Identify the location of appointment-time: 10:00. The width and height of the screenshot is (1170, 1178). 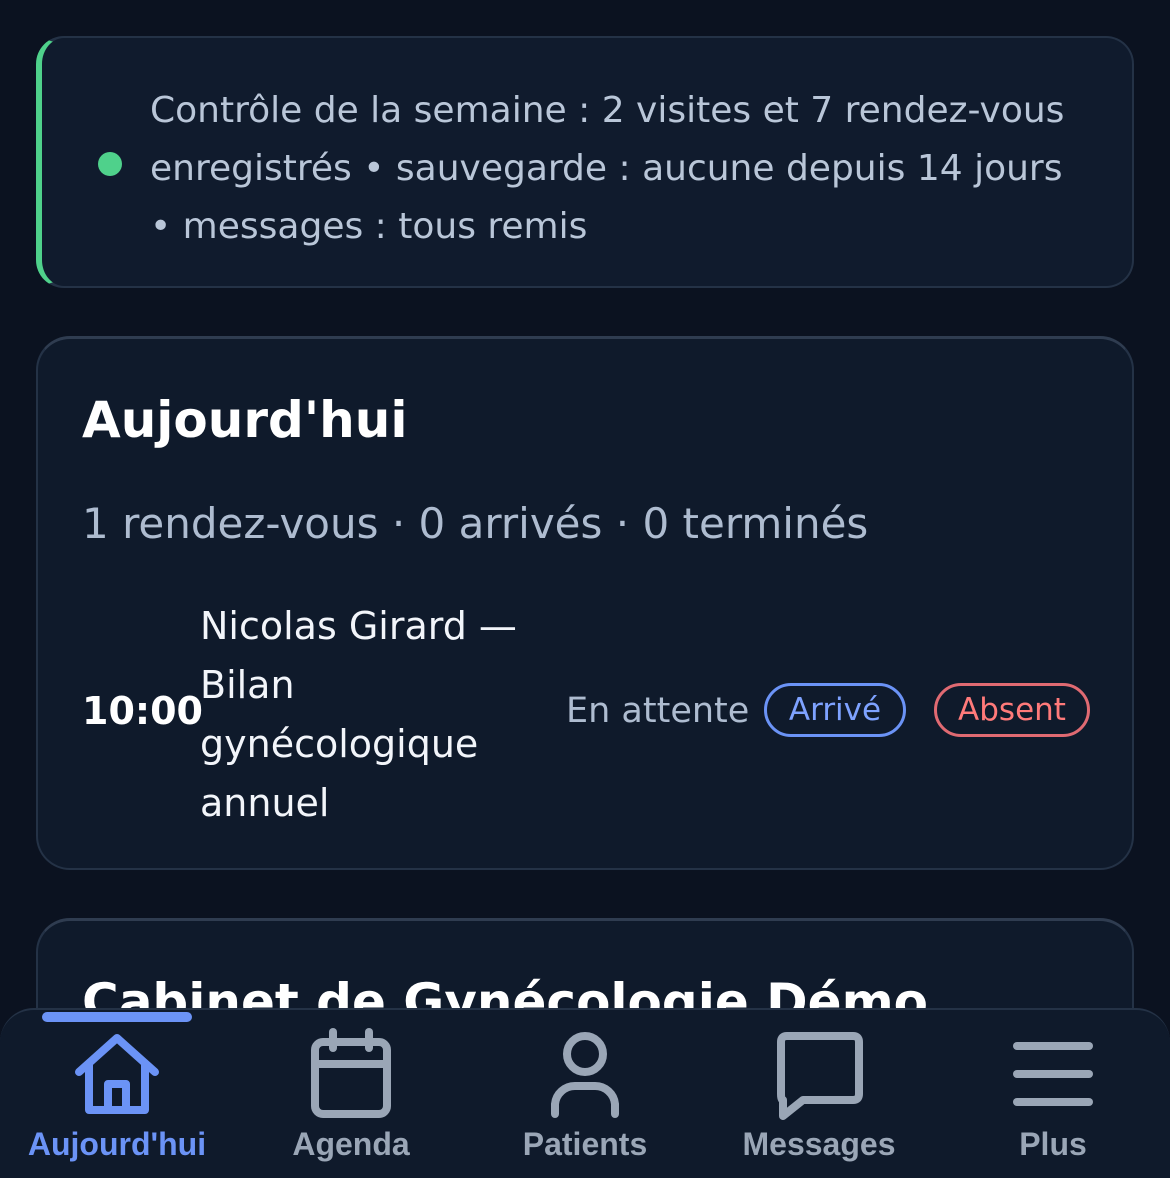
(142, 711).